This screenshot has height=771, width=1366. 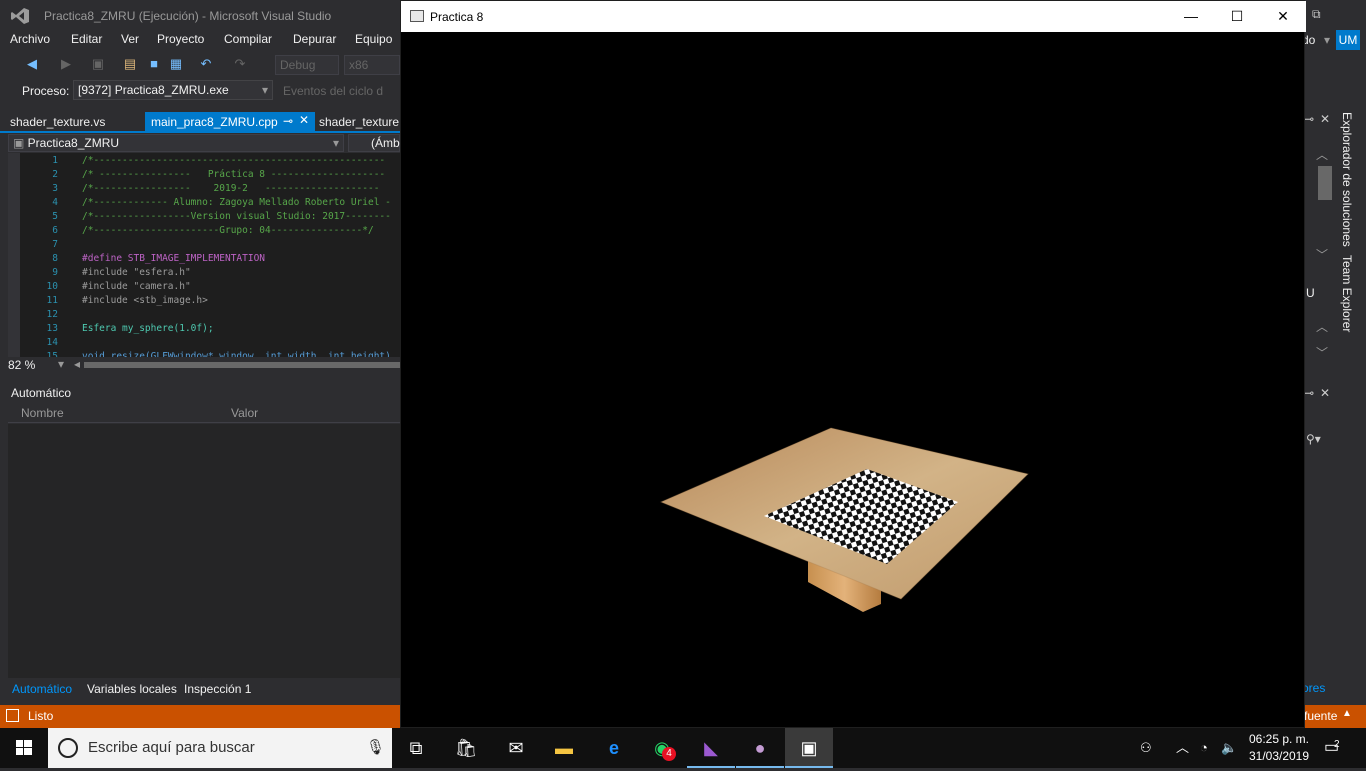 What do you see at coordinates (1204, 748) in the screenshot?
I see `wifi-icon: ◔` at bounding box center [1204, 748].